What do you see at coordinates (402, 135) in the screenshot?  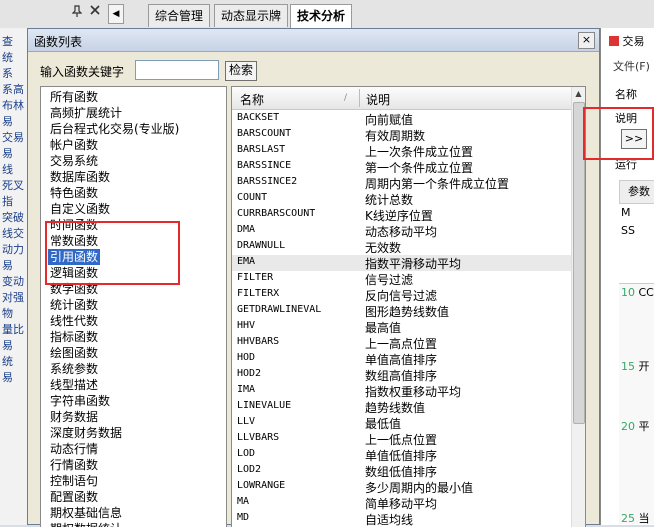 I see `function-row: BARSCOUNT 有效周期数` at bounding box center [402, 135].